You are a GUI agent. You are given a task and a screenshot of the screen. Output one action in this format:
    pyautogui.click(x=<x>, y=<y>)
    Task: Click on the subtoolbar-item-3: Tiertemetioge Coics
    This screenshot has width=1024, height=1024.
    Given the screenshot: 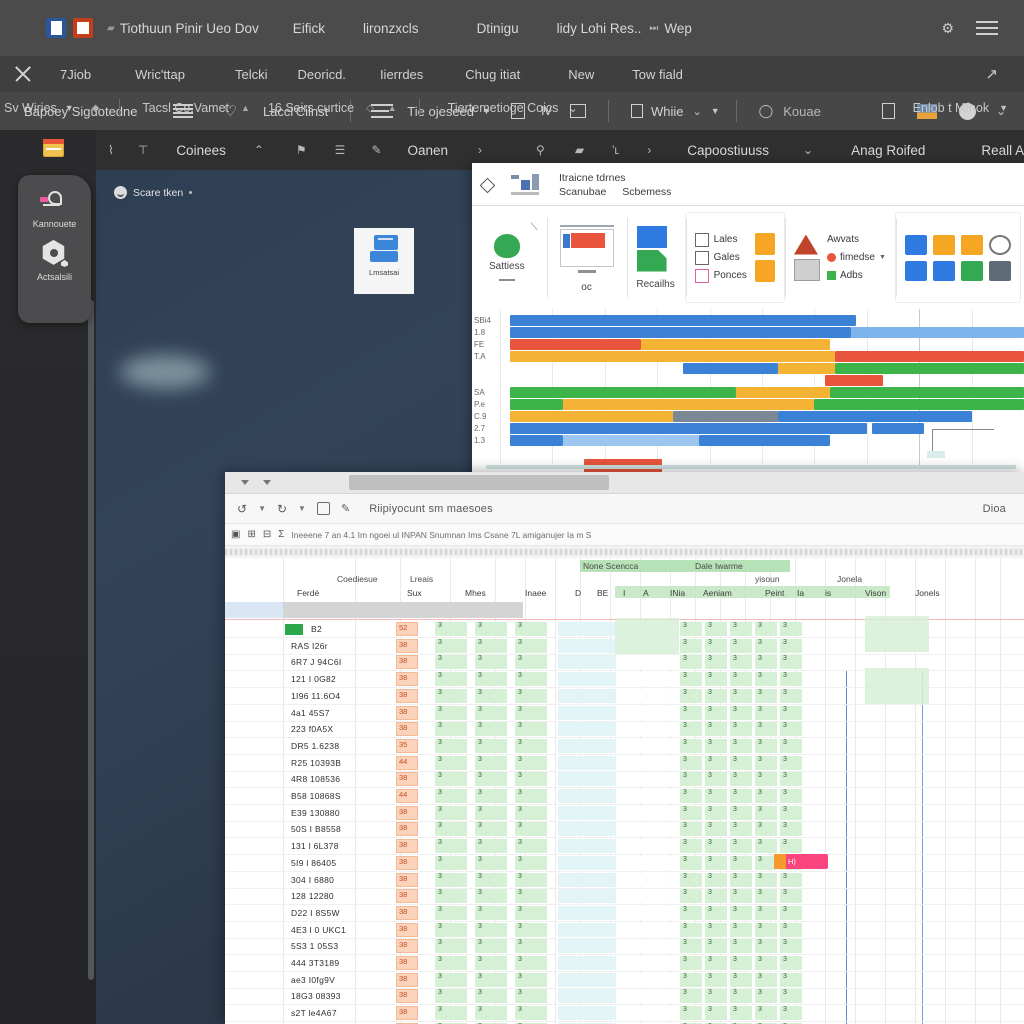 What is the action you would take?
    pyautogui.click(x=489, y=108)
    